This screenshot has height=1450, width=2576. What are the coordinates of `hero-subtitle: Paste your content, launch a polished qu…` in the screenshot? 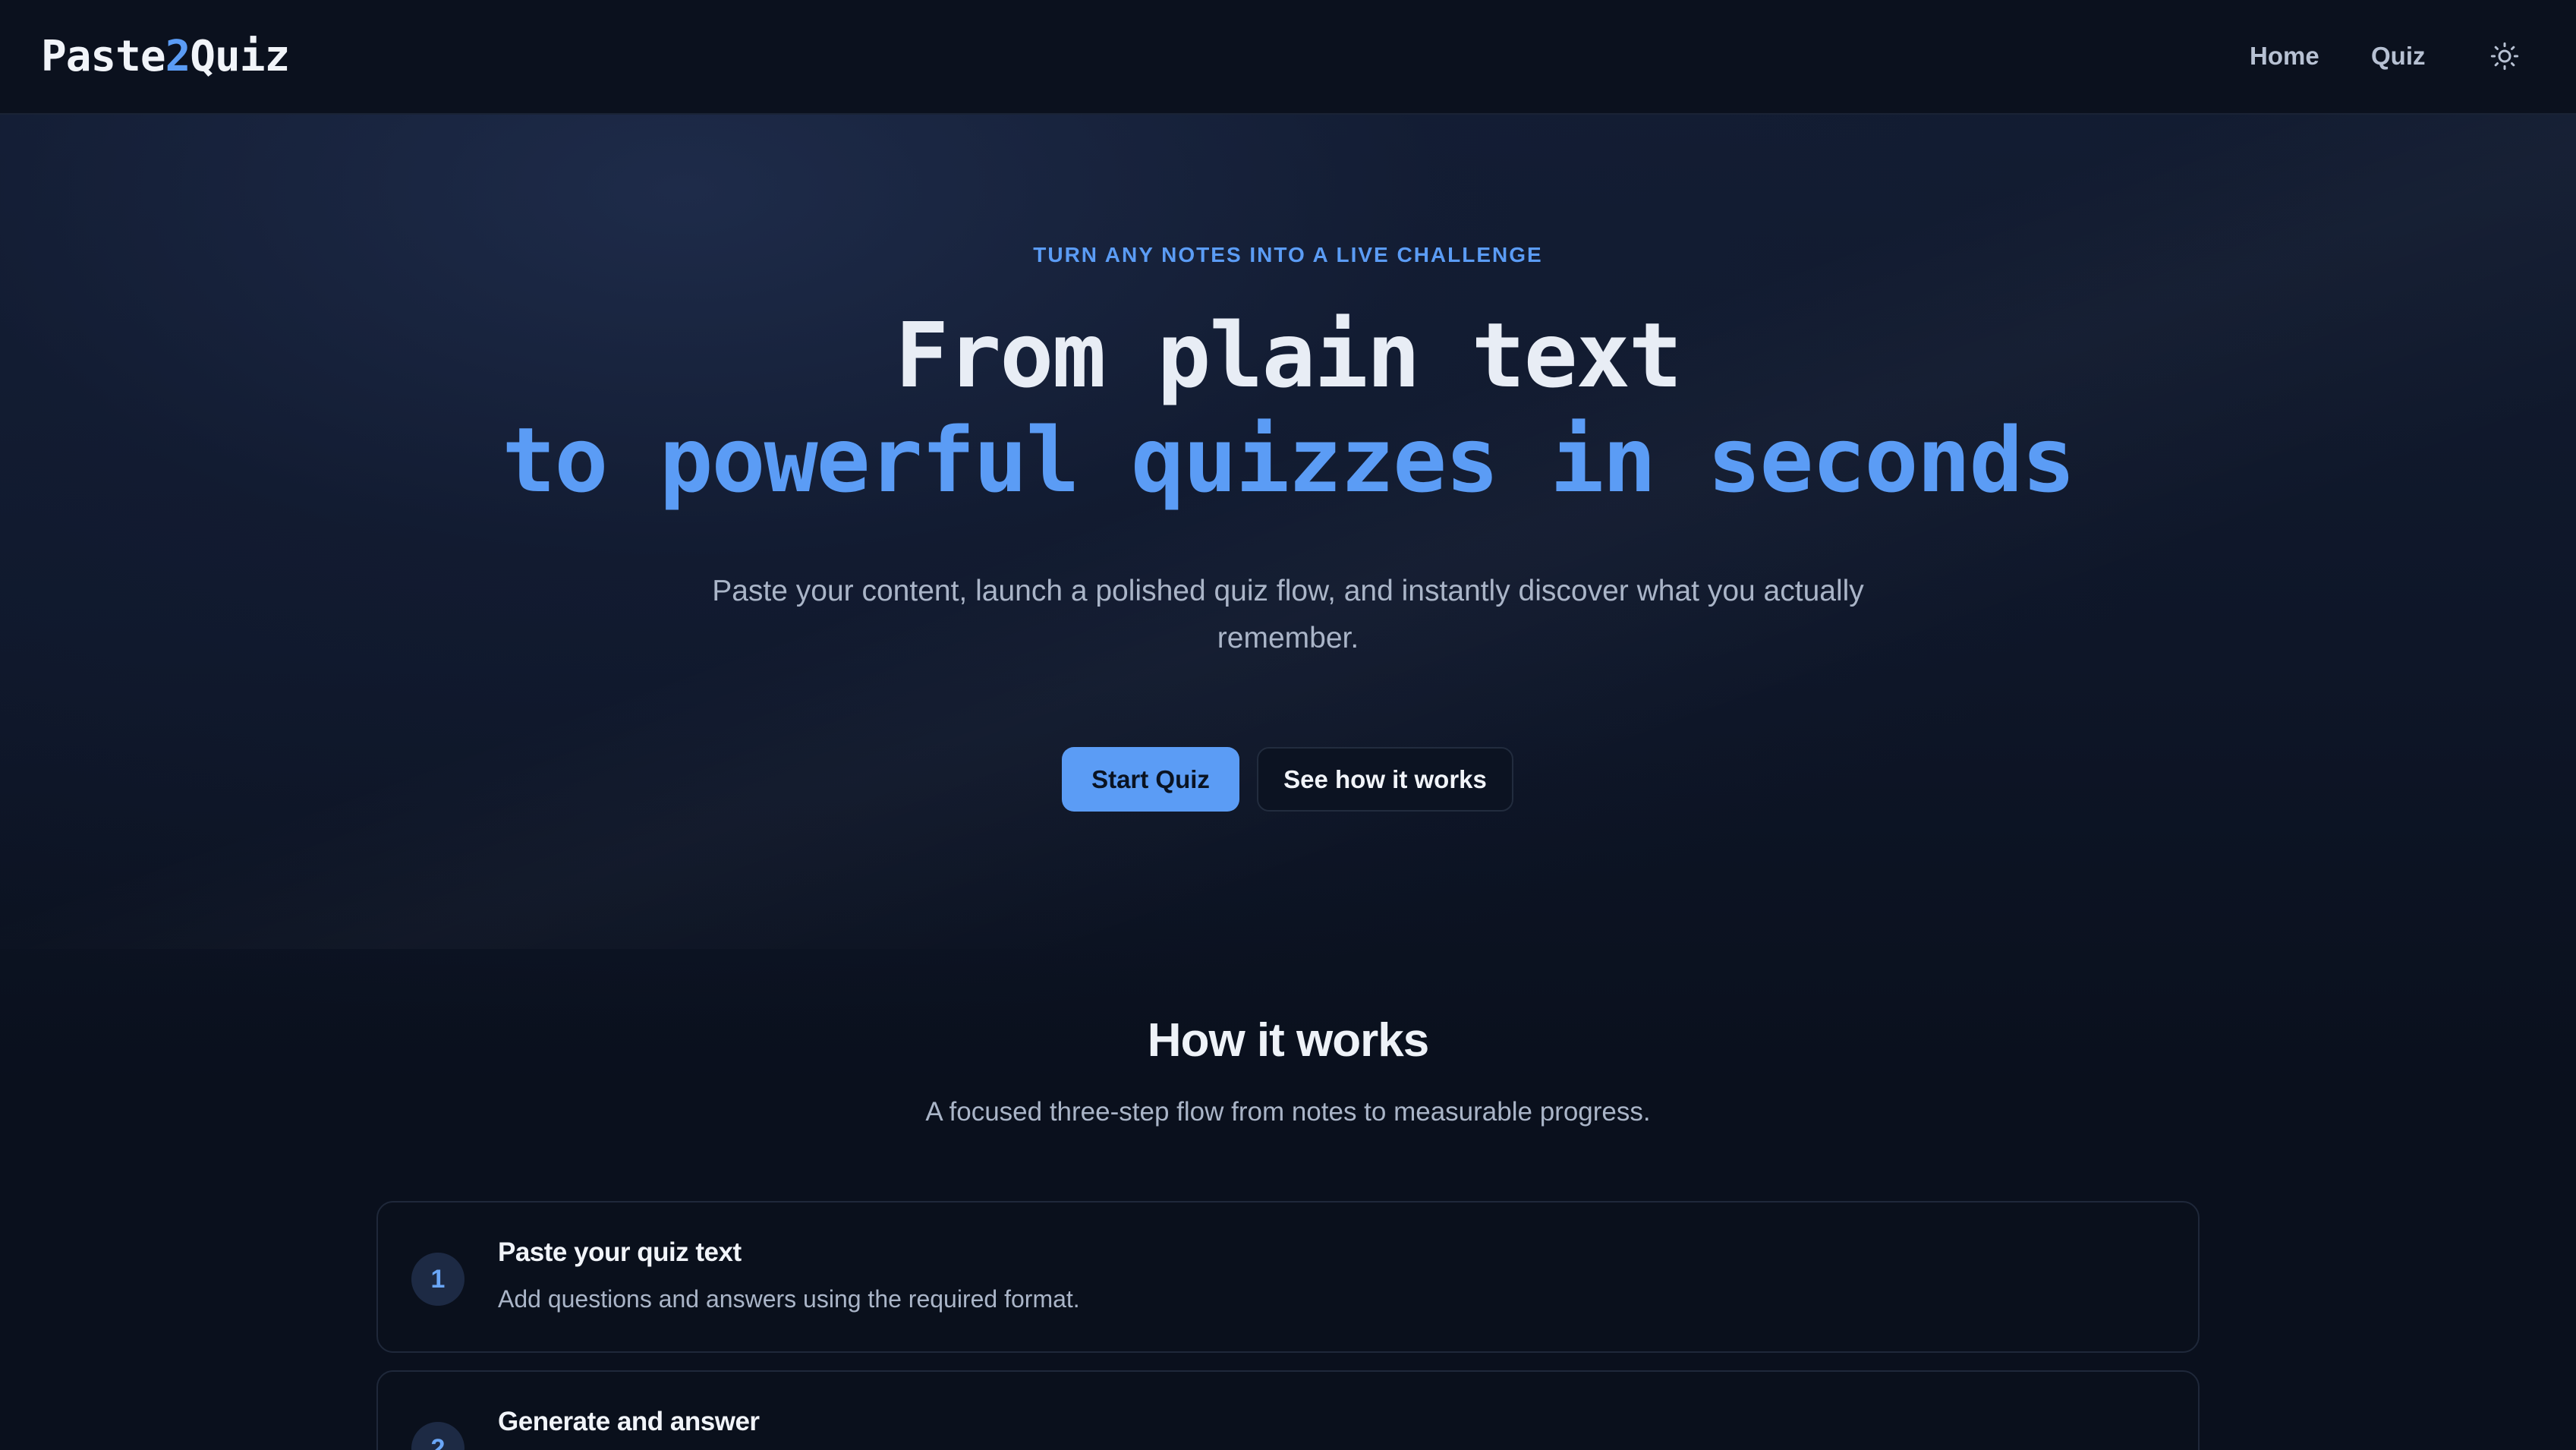 It's located at (1288, 614).